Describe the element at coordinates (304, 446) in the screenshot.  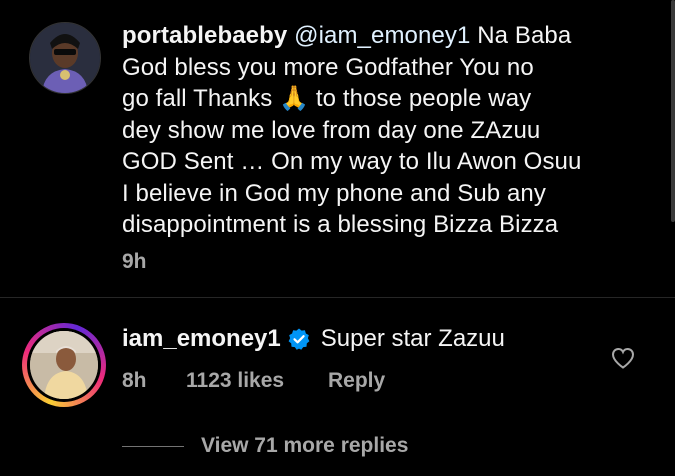
I see `view-more-replies-button: View 71 more replies` at that location.